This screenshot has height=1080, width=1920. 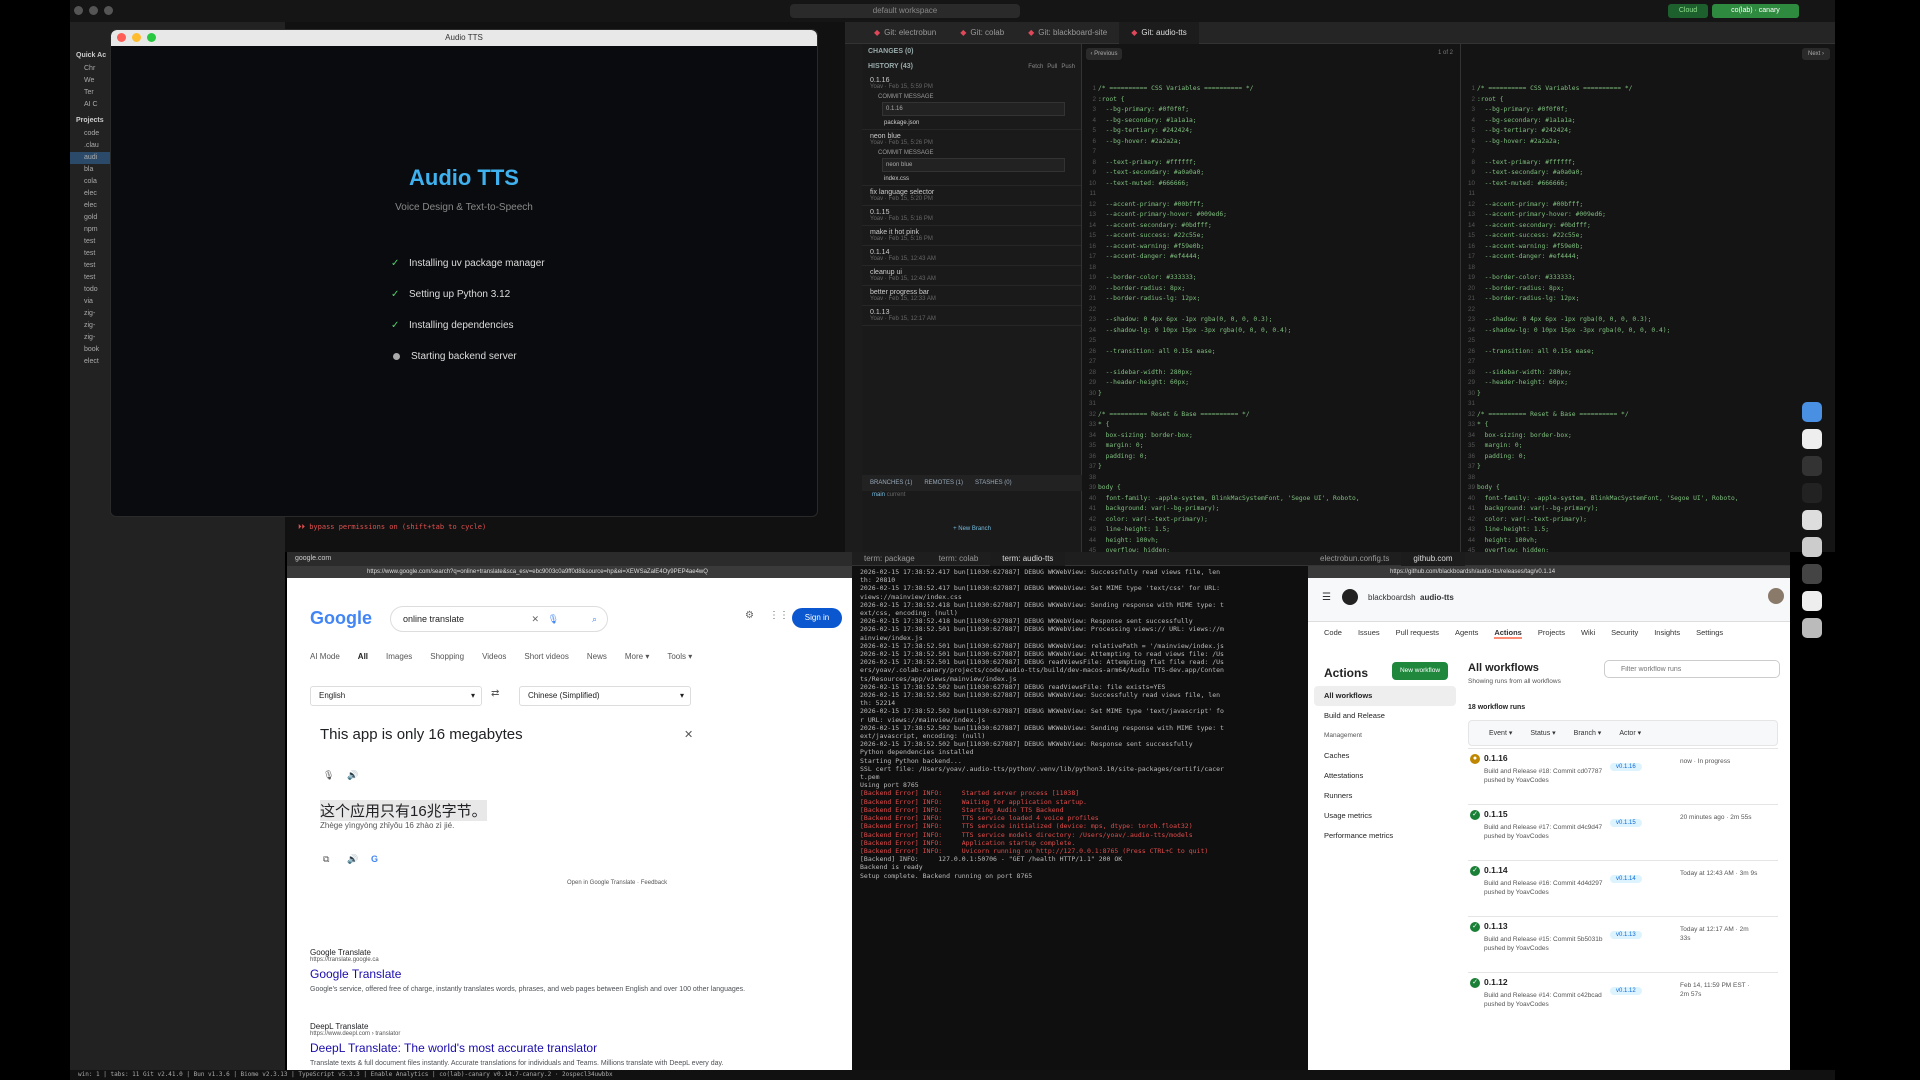 I want to click on tab-stashes: STASHES (0), so click(x=993, y=483).